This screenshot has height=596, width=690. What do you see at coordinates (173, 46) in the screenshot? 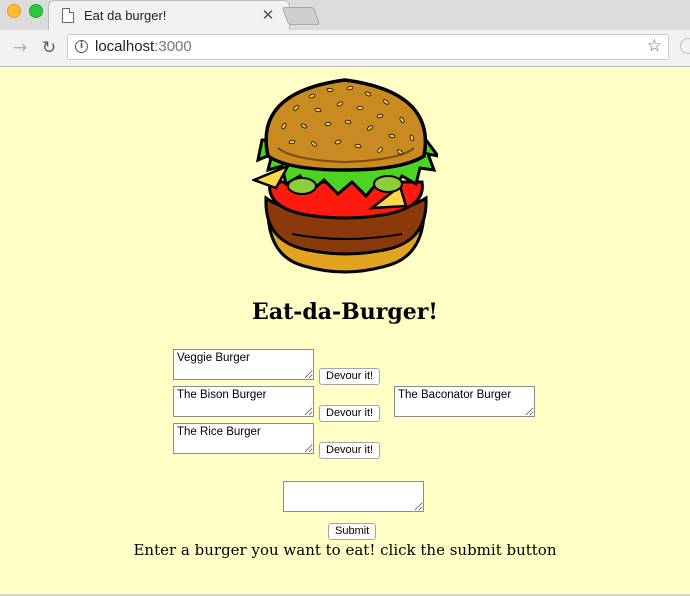
I see `url-port: :3000` at bounding box center [173, 46].